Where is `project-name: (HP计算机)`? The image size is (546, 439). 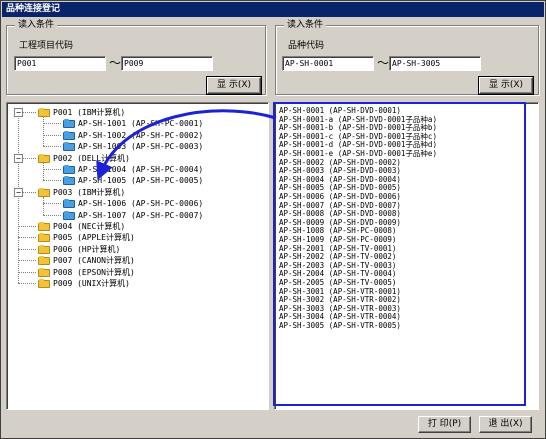
project-name: (HP计算机) is located at coordinates (99, 249).